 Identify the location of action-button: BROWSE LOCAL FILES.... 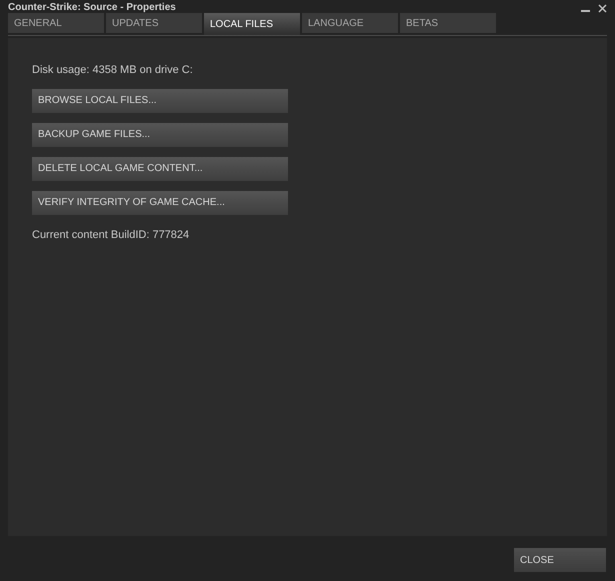
(160, 100).